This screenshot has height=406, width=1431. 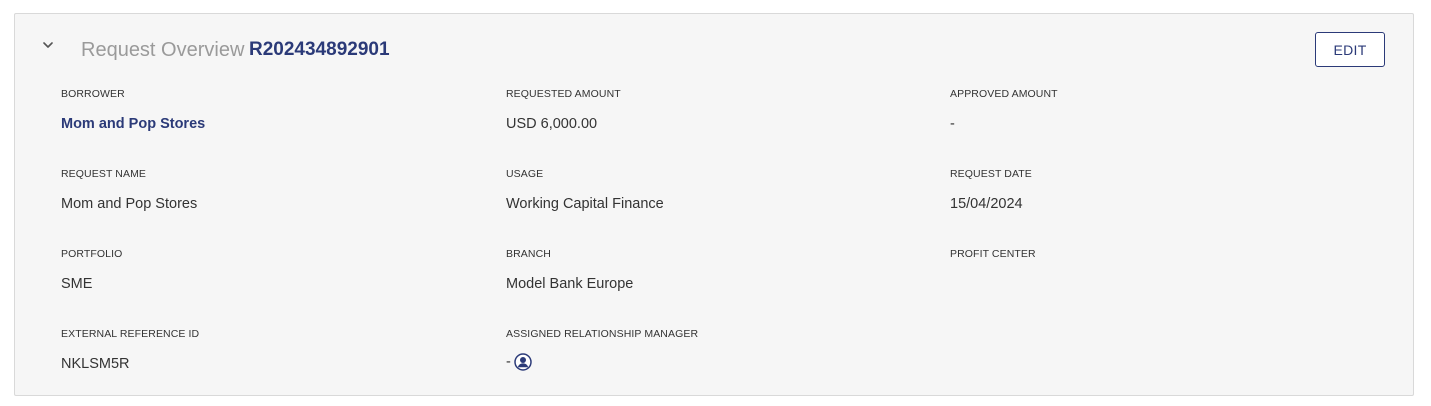 I want to click on assigned-relationship-manager-field: ASSIGNED RELATIONSHIP MANAGER -, so click(x=602, y=349).